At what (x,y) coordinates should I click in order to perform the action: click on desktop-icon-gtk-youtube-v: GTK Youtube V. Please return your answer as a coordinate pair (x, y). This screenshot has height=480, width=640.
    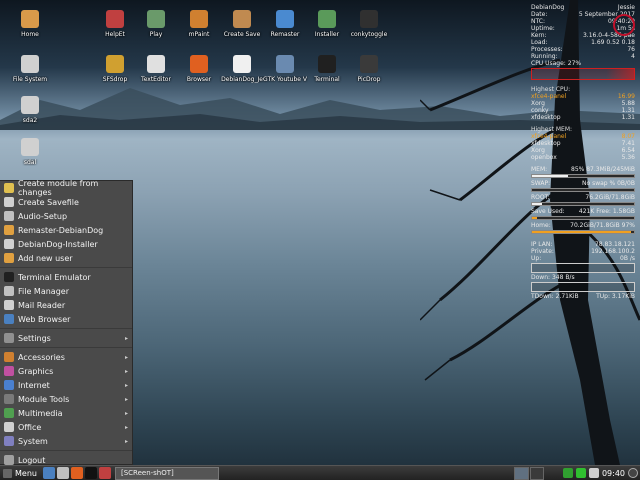
    Looking at the image, I should click on (285, 69).